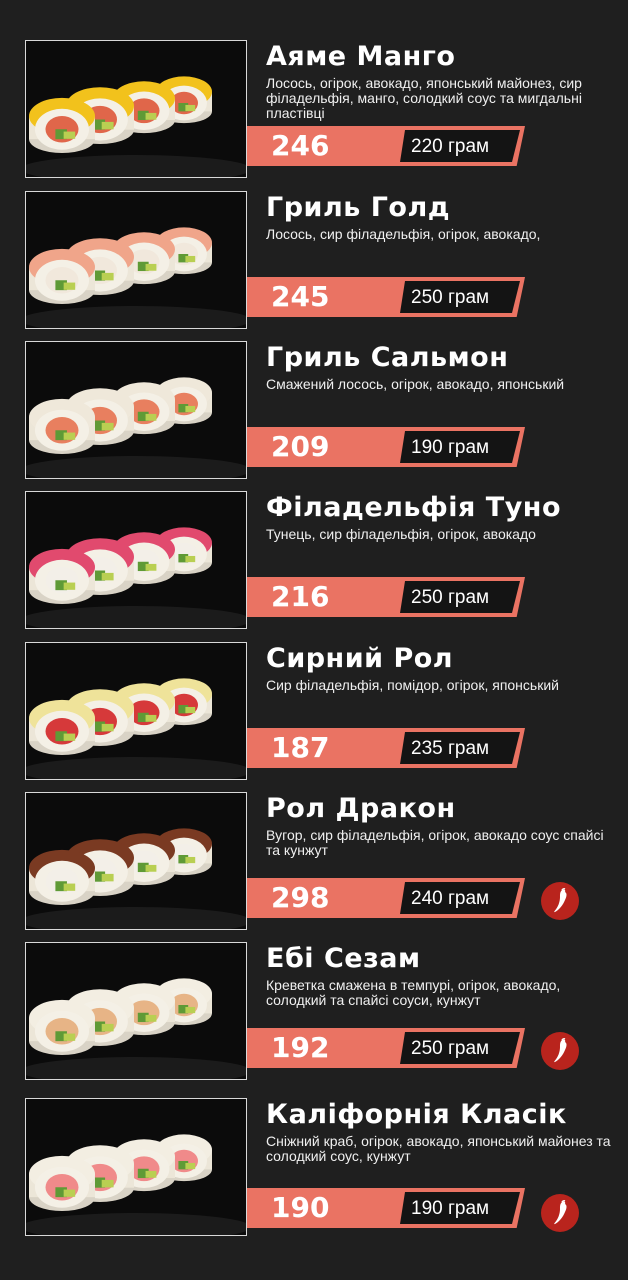 Image resolution: width=628 pixels, height=1280 pixels. Describe the element at coordinates (136, 711) in the screenshot. I see `sushi-roll-cheese-photo` at that location.